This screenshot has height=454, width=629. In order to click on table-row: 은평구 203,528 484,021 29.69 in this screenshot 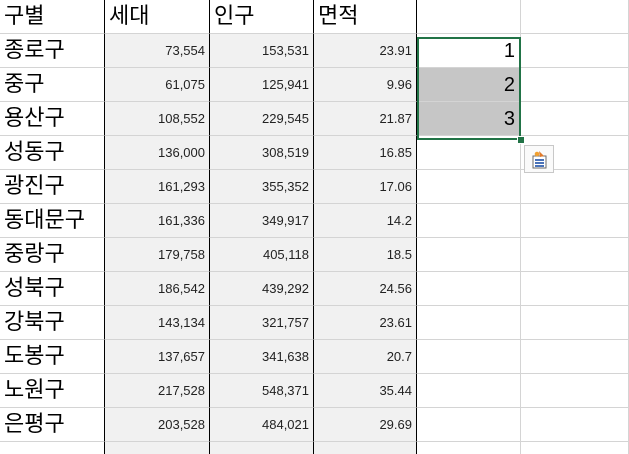, I will do `click(314, 425)`.